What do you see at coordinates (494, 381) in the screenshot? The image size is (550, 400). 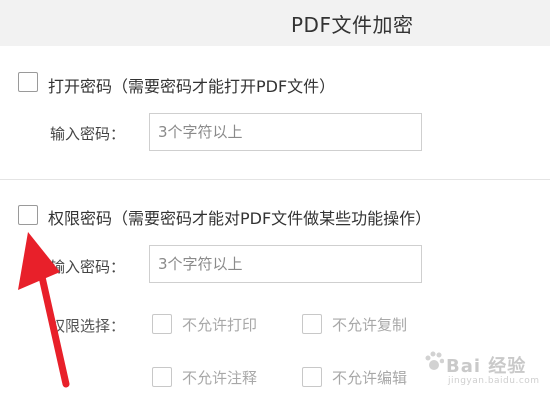 I see `watermark-url: jingyan.baidu.com` at bounding box center [494, 381].